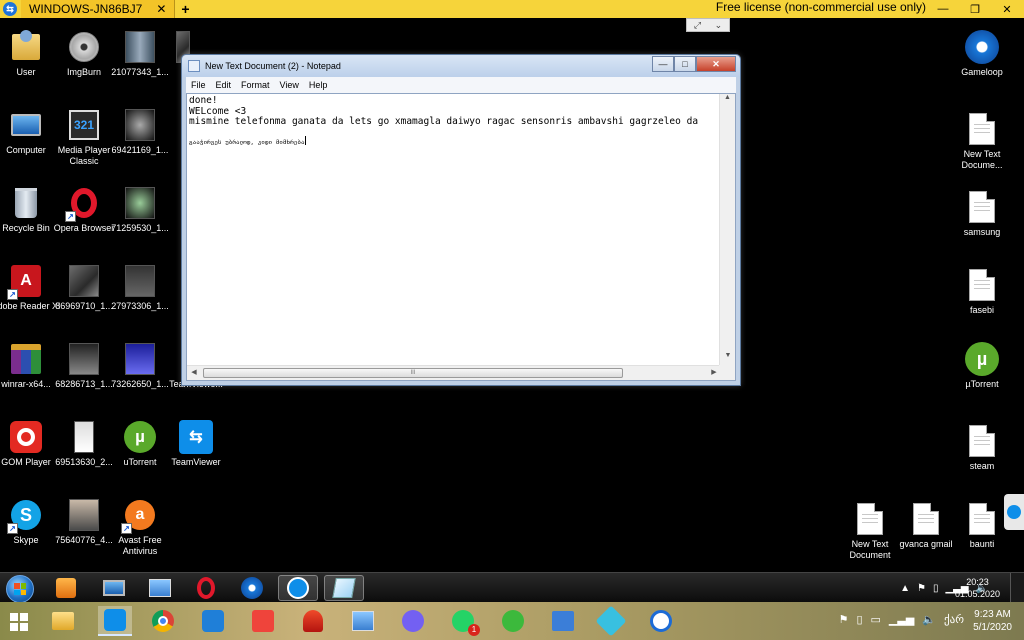  I want to click on imgburn-icon, so click(84, 47).